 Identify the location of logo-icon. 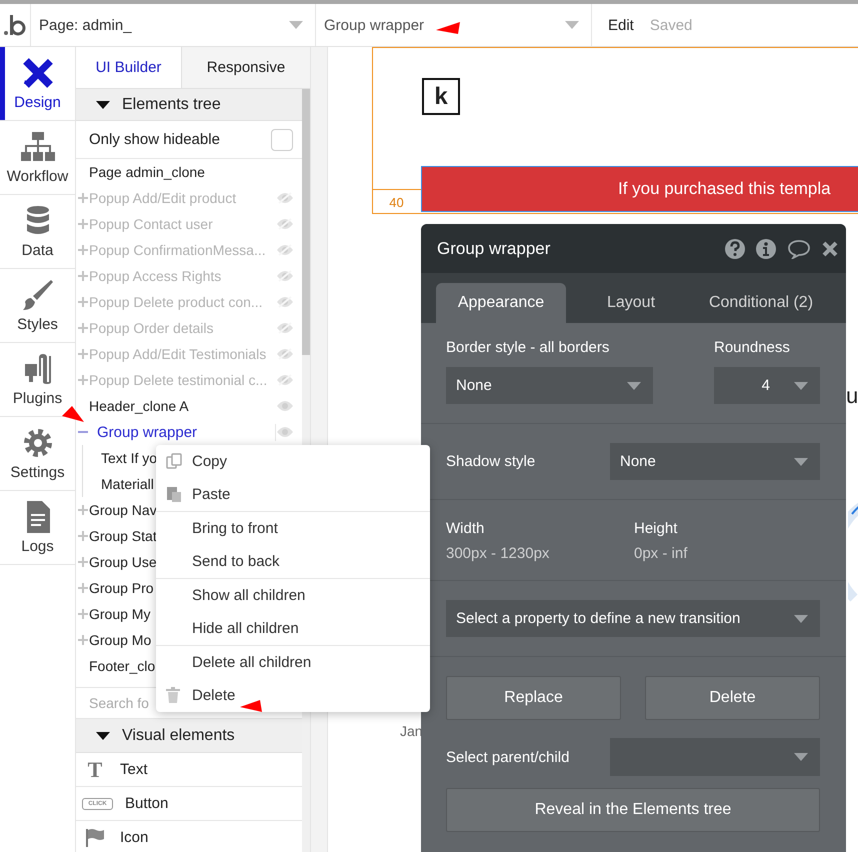
(15, 25).